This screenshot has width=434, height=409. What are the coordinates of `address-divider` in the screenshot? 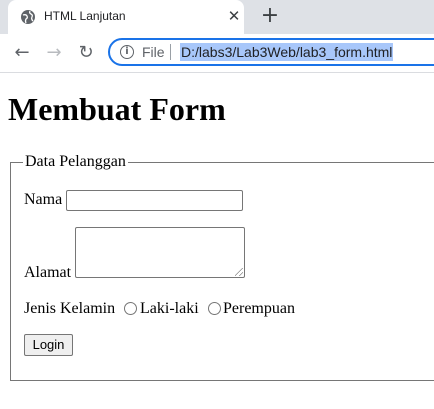 It's located at (170, 52).